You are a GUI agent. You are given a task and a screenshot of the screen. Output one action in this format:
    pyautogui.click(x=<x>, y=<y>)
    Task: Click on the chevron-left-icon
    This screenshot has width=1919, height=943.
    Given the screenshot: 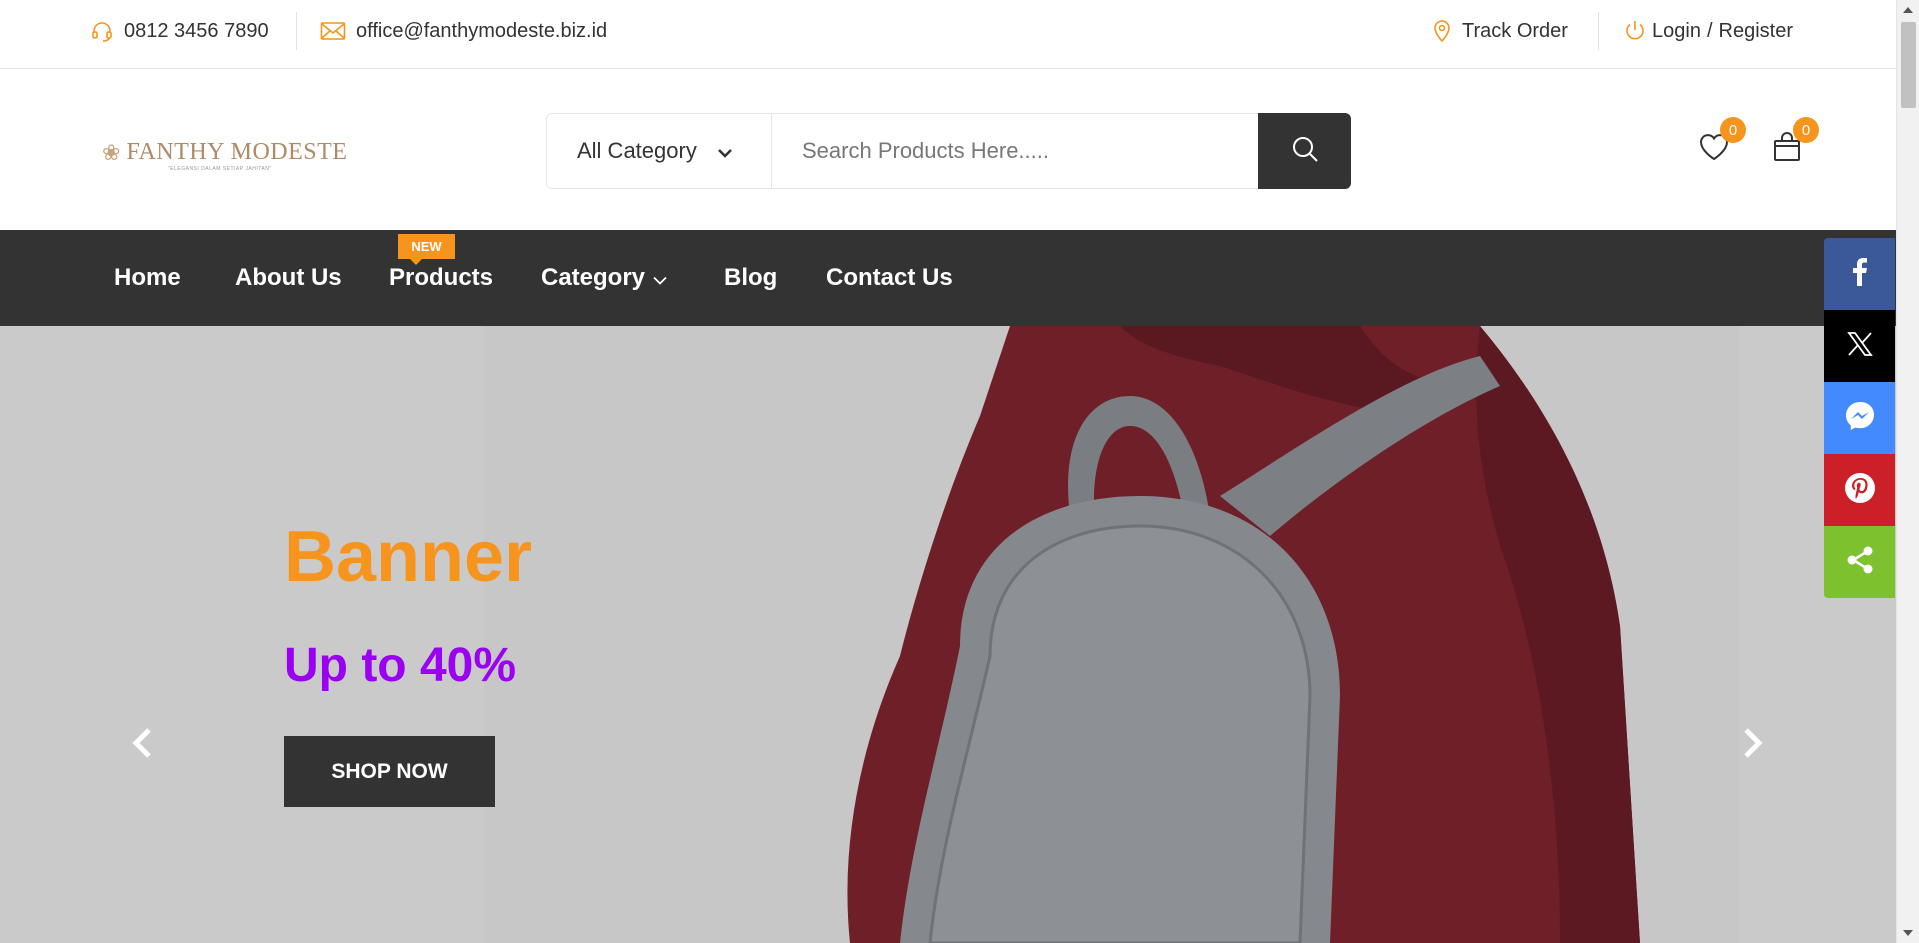 What is the action you would take?
    pyautogui.click(x=142, y=745)
    